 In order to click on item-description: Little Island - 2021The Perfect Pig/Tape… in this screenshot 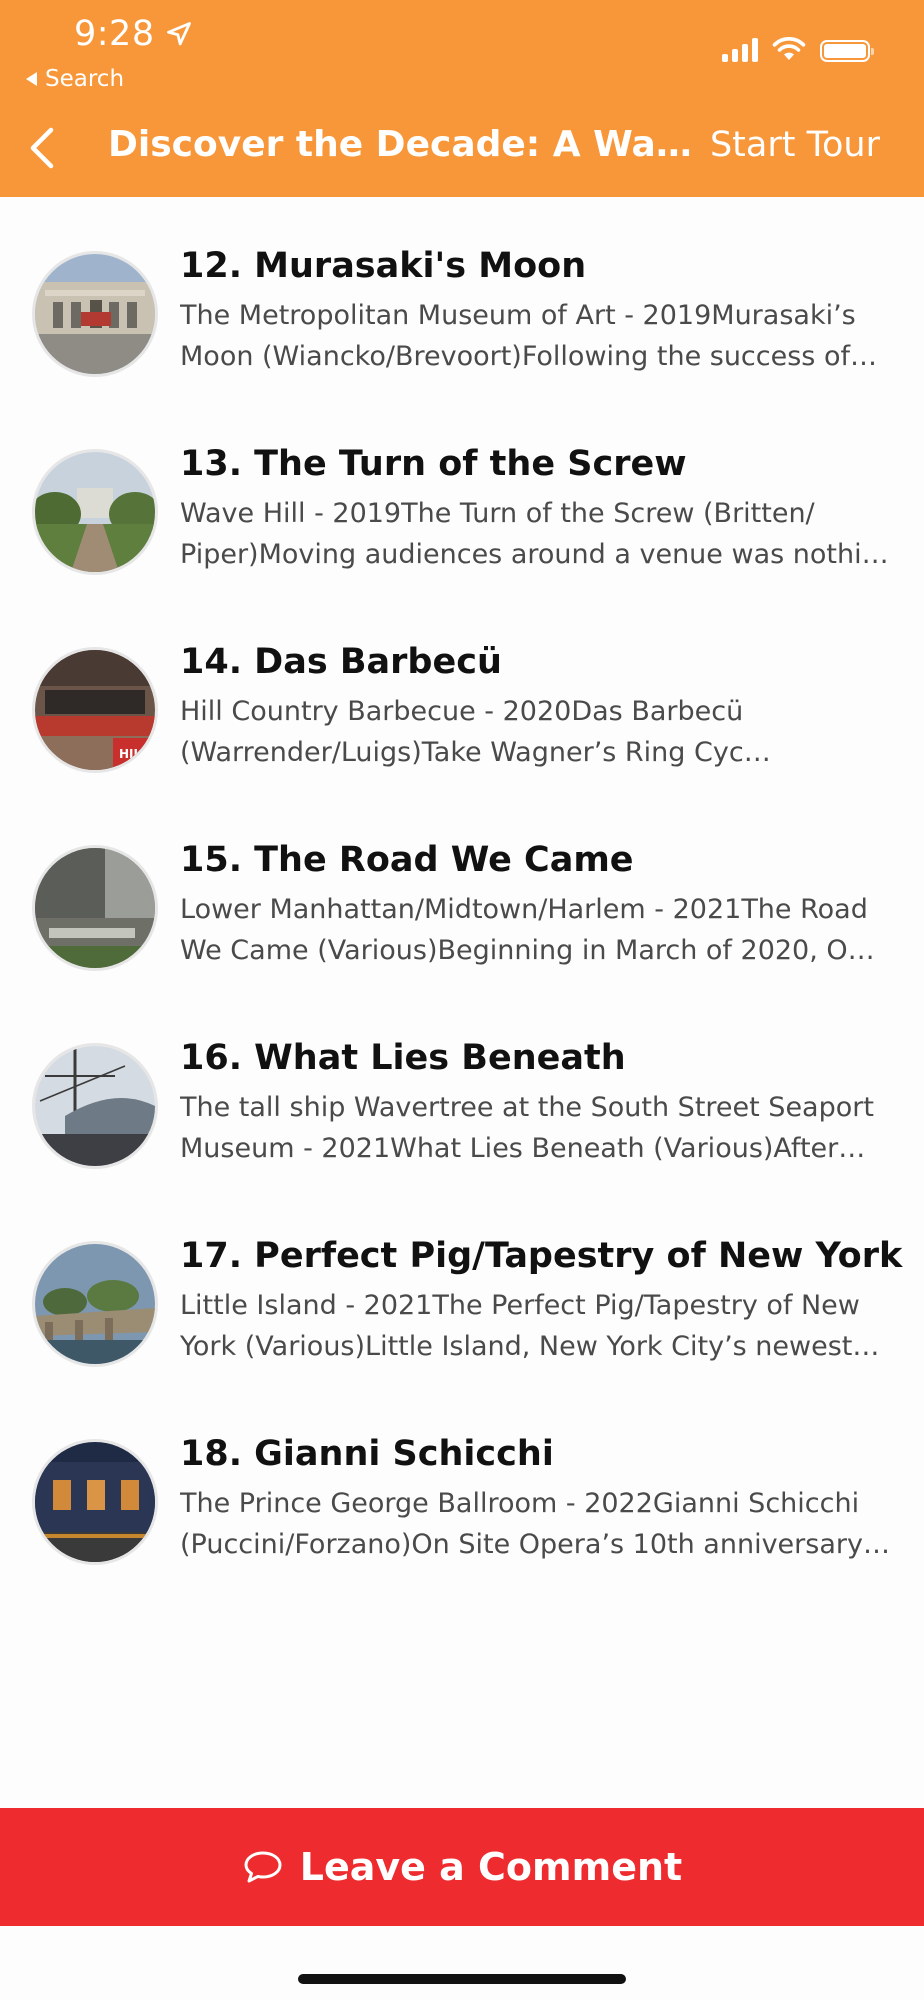, I will do `click(530, 1326)`.